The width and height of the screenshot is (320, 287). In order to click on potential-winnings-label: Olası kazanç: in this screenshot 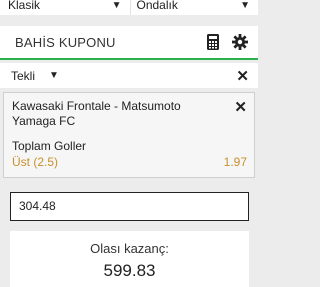, I will do `click(129, 248)`.